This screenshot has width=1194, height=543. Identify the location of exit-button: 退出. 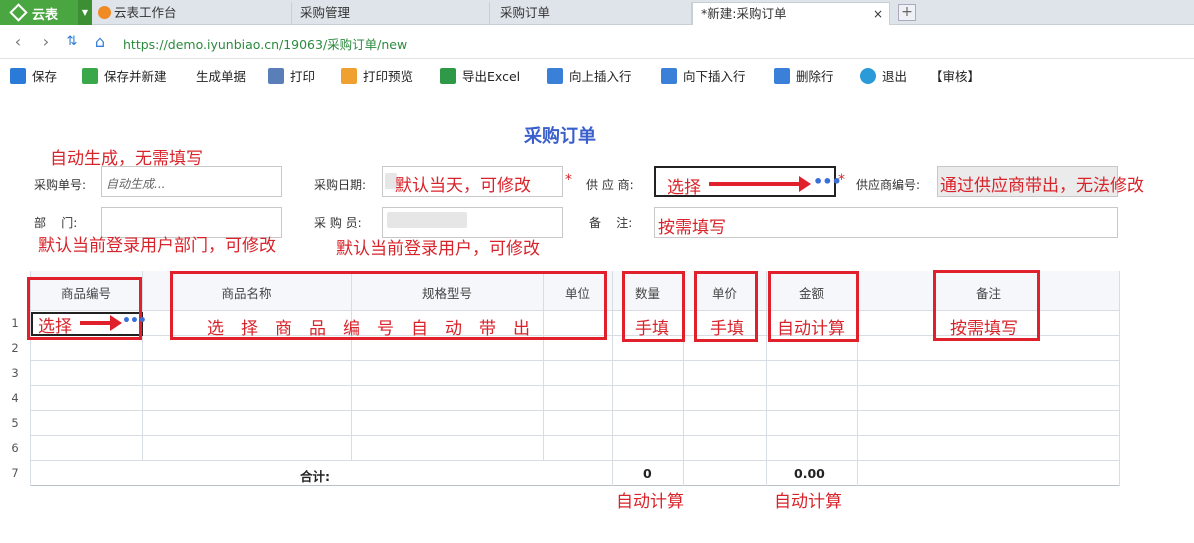
(883, 78).